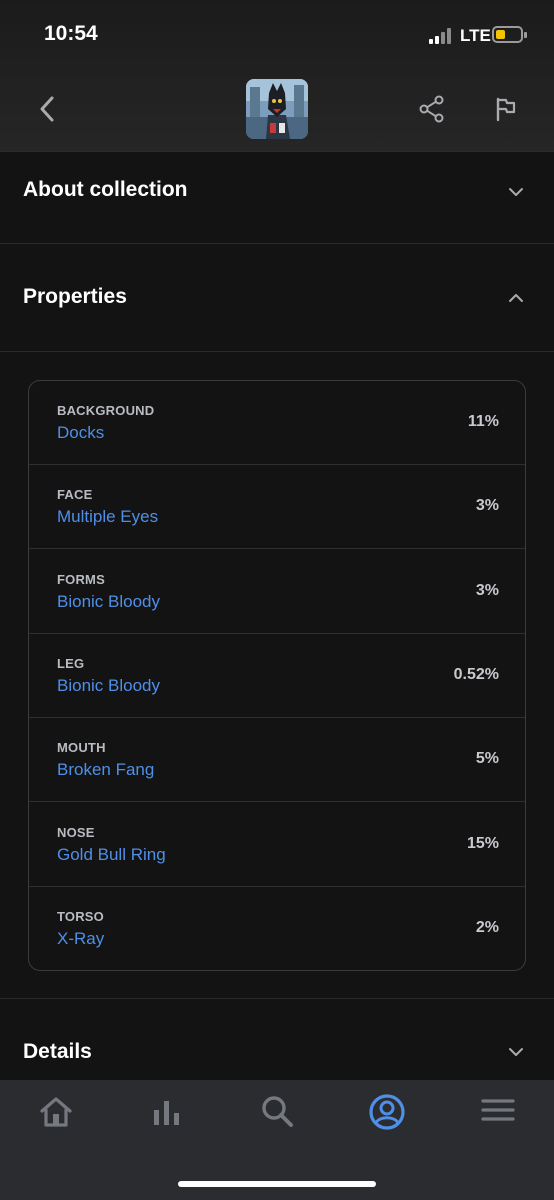 Image resolution: width=554 pixels, height=1200 pixels. I want to click on nft-thumbnail-image, so click(277, 109).